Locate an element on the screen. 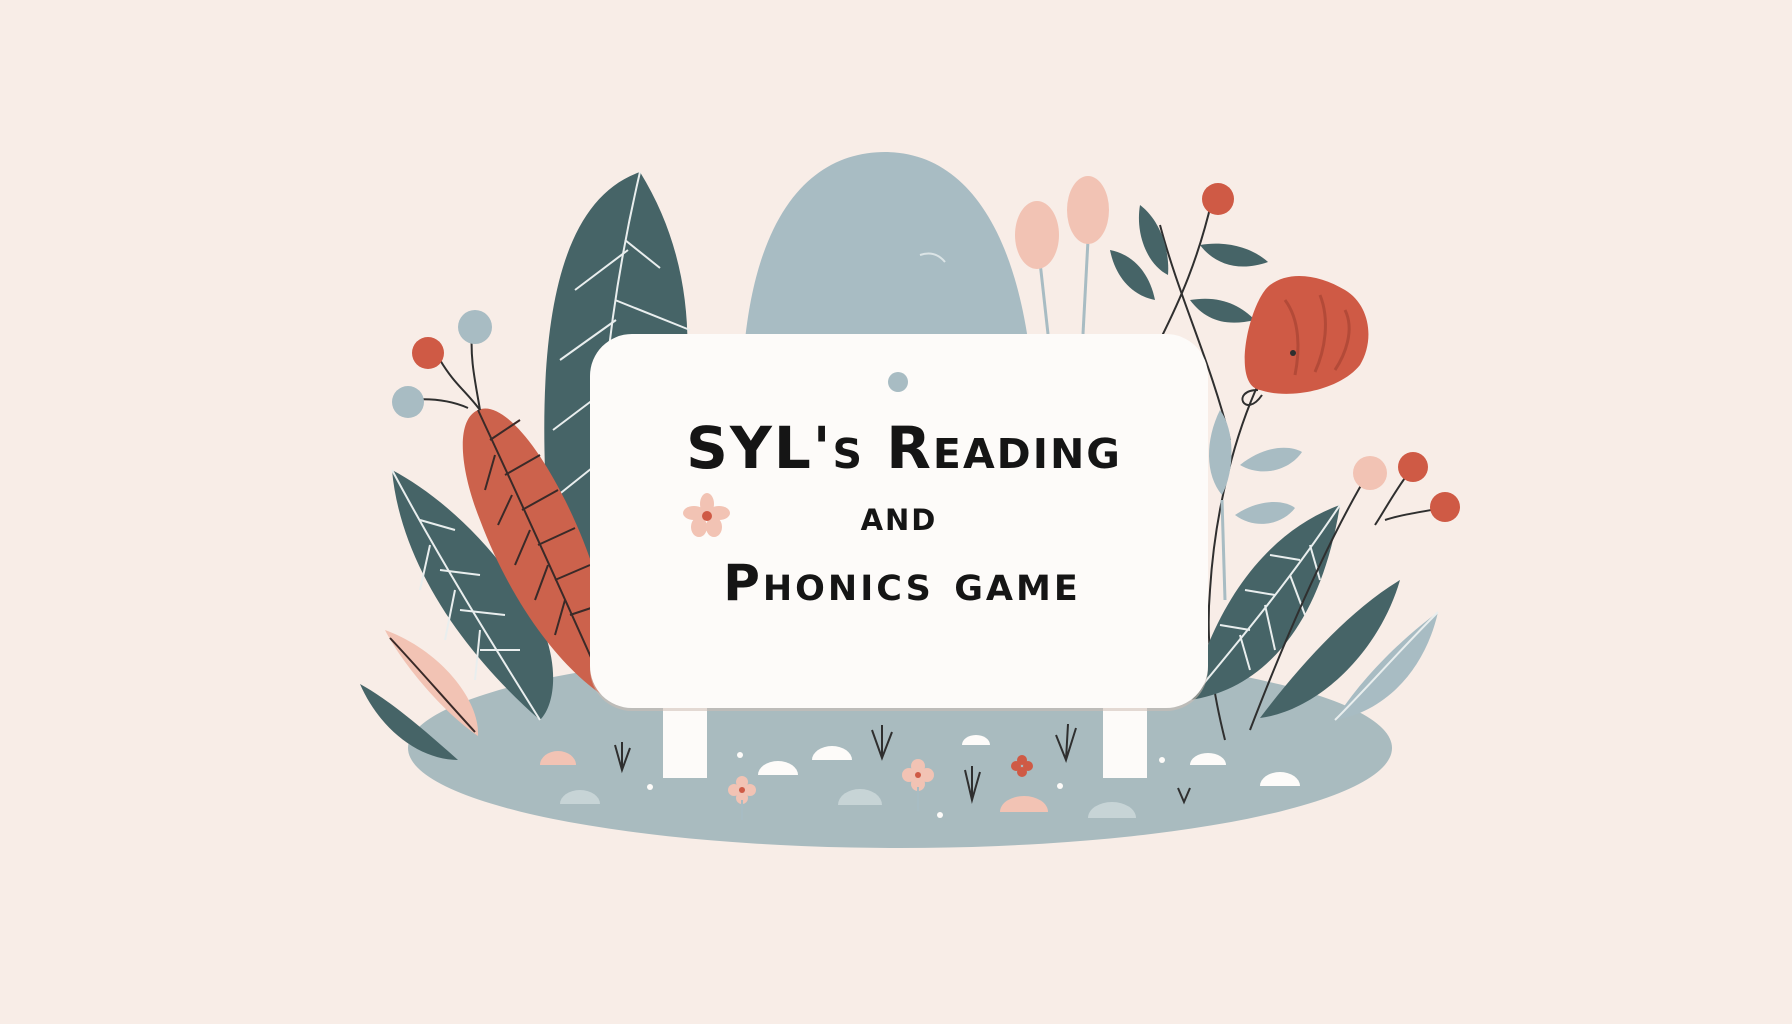 The width and height of the screenshot is (1792, 1024). game-title-line-1: SYL's Reading is located at coordinates (904, 448).